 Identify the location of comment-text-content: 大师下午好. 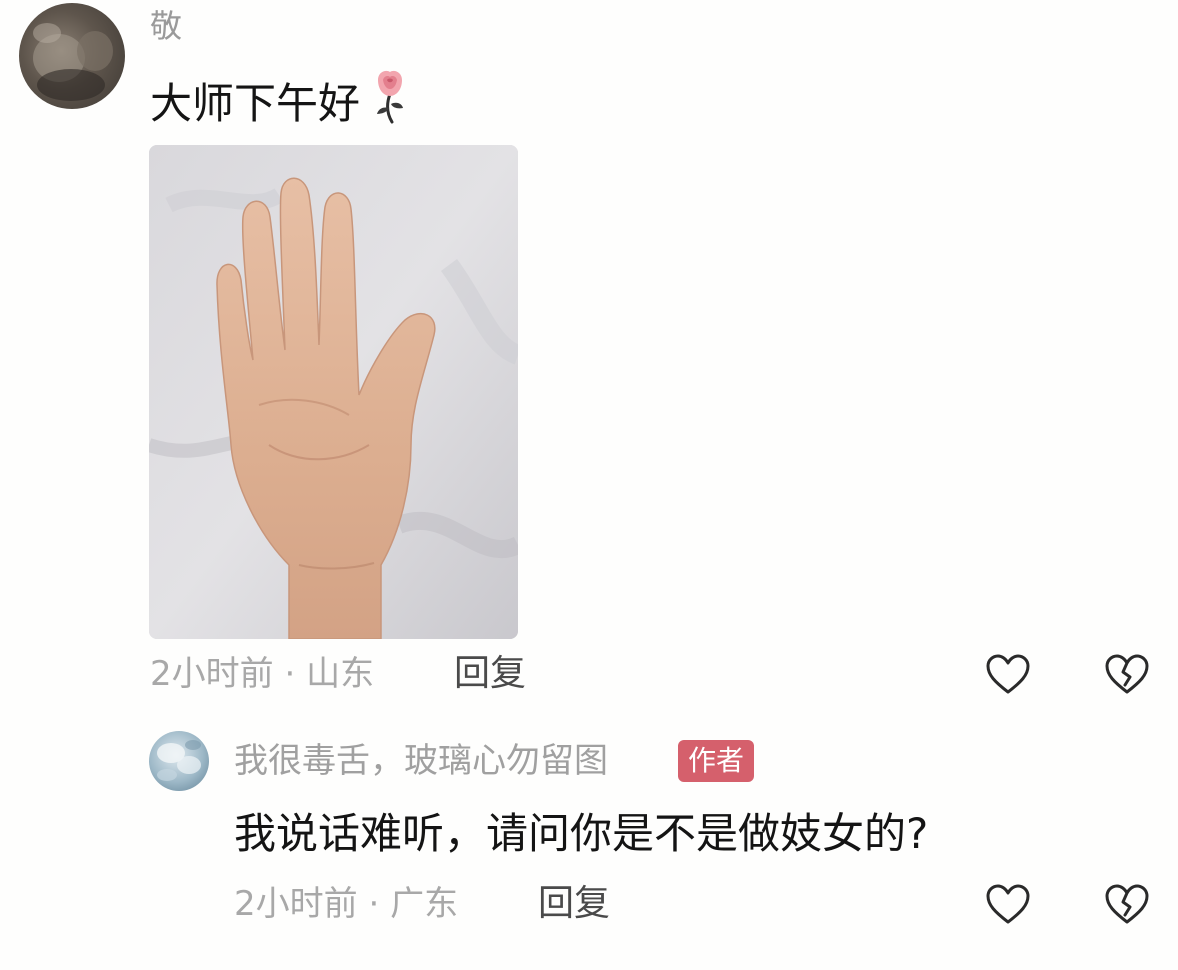
(255, 103).